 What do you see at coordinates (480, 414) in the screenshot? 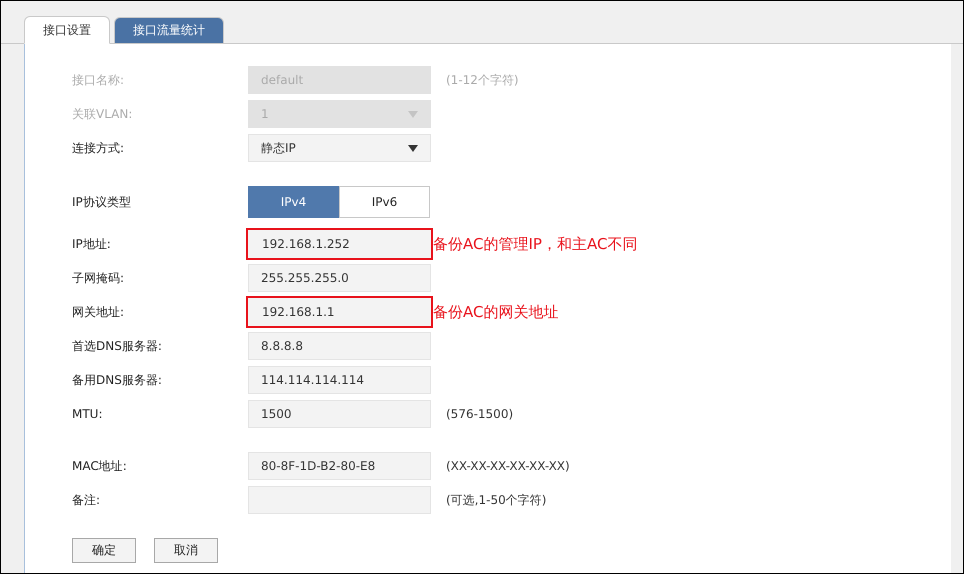
I see `hint-text: (576-1500)` at bounding box center [480, 414].